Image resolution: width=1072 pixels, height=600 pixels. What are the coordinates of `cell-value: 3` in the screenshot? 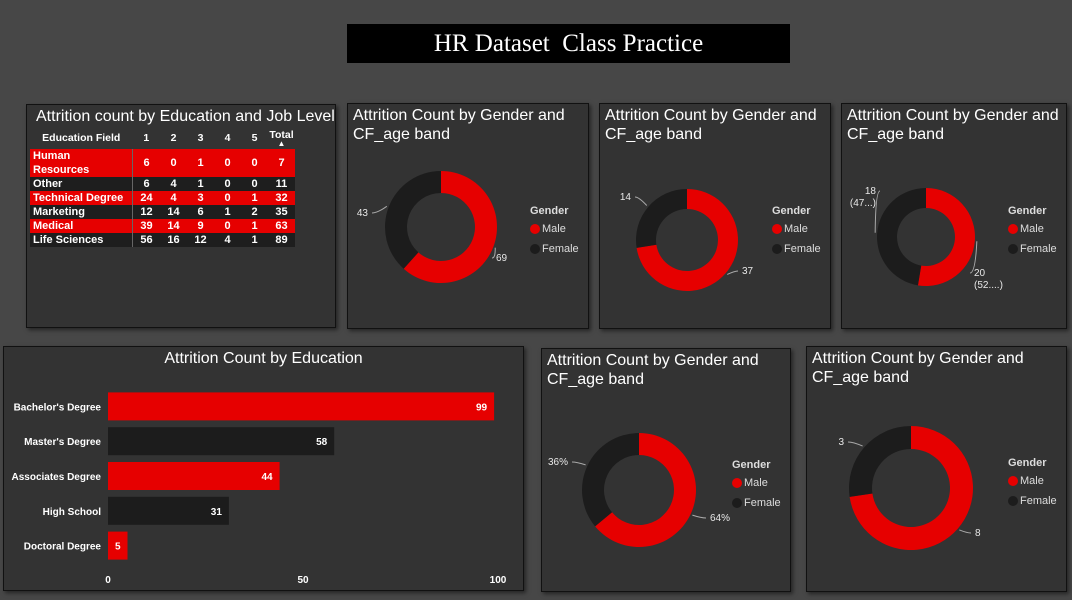 It's located at (200, 198).